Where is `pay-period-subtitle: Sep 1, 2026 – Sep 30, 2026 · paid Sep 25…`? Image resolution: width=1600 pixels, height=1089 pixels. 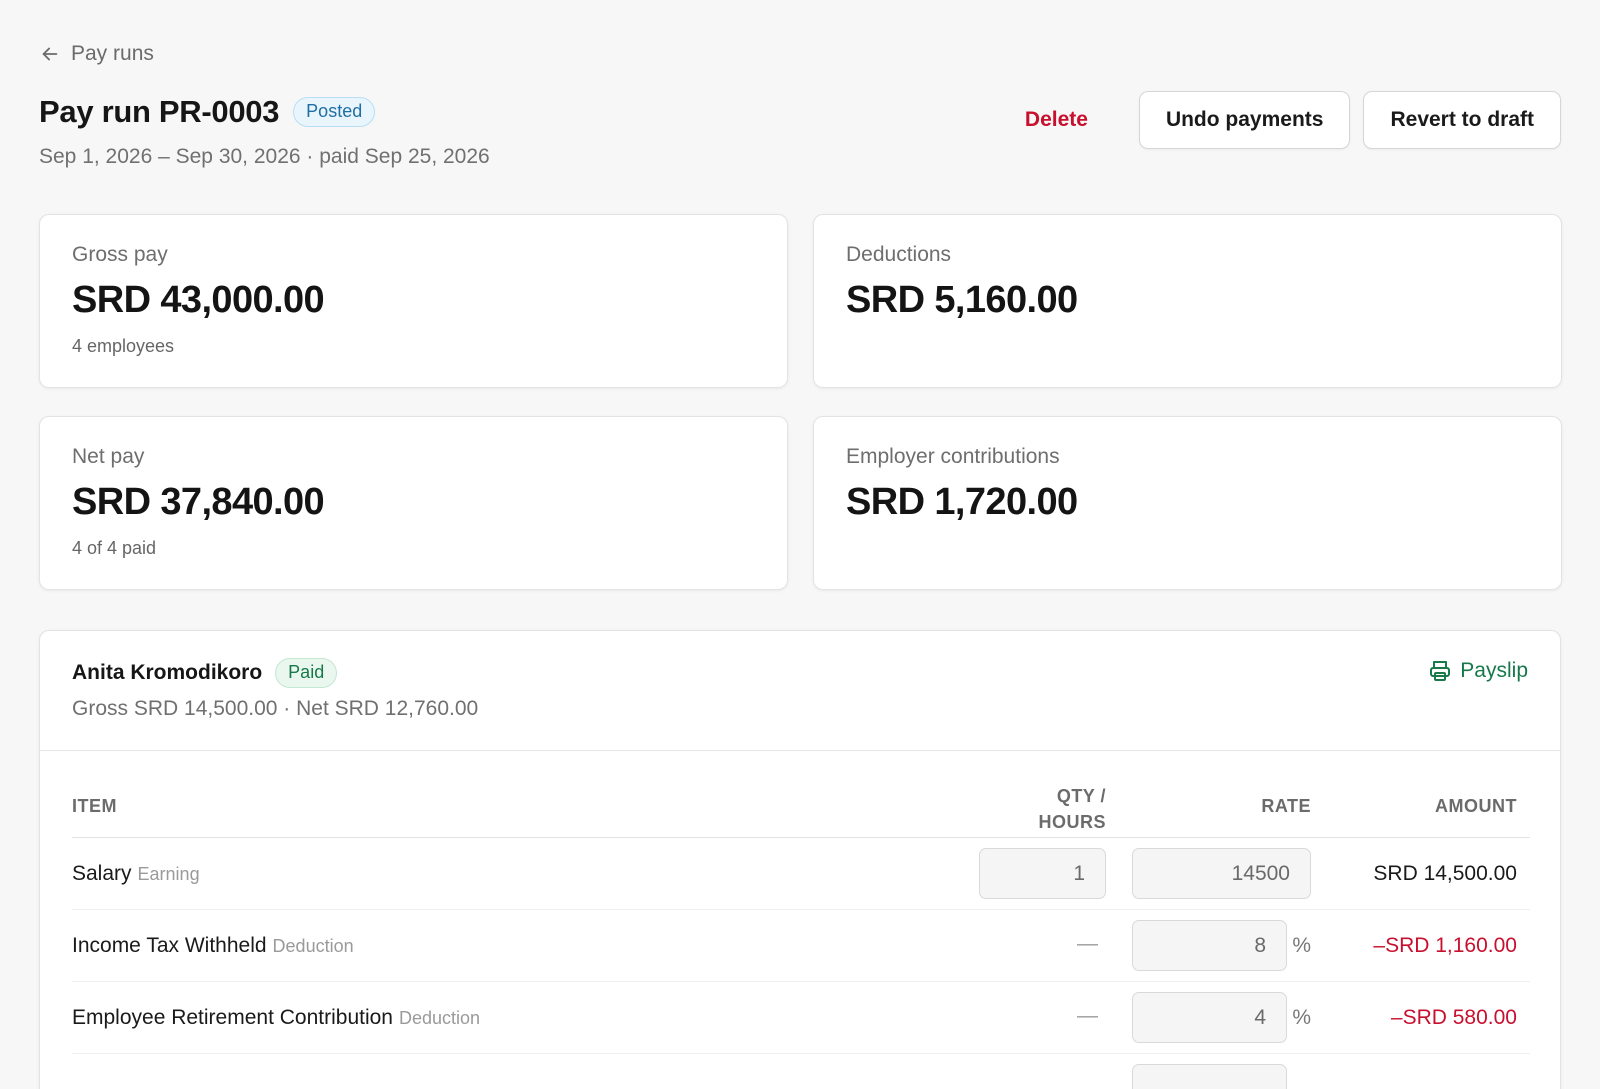 pay-period-subtitle: Sep 1, 2026 – Sep 30, 2026 · paid Sep 25… is located at coordinates (264, 156).